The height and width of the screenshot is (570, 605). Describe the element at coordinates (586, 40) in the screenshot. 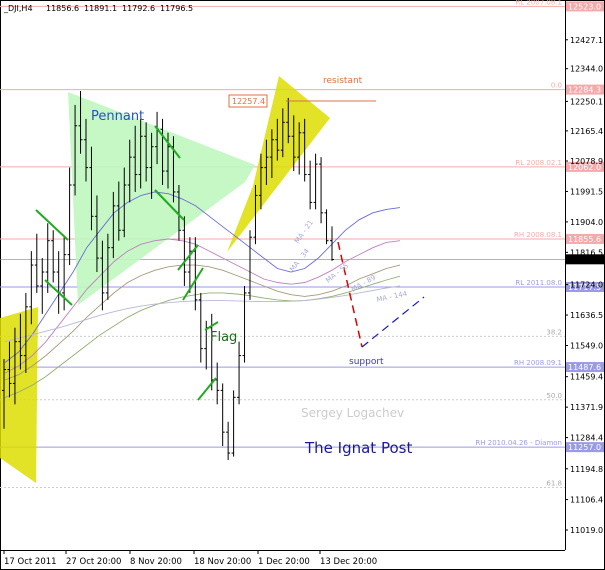

I see `price-tick-label: 12427.1` at that location.